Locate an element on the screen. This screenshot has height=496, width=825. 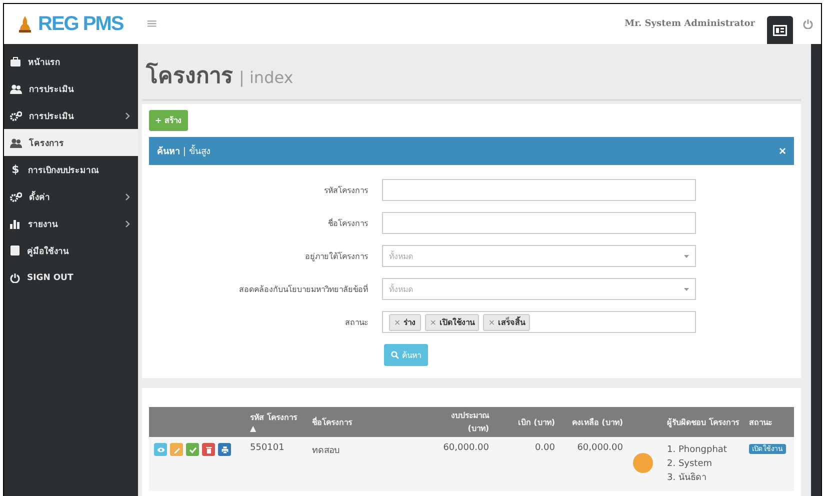
field-label: ชื่อโครงการ is located at coordinates (347, 223).